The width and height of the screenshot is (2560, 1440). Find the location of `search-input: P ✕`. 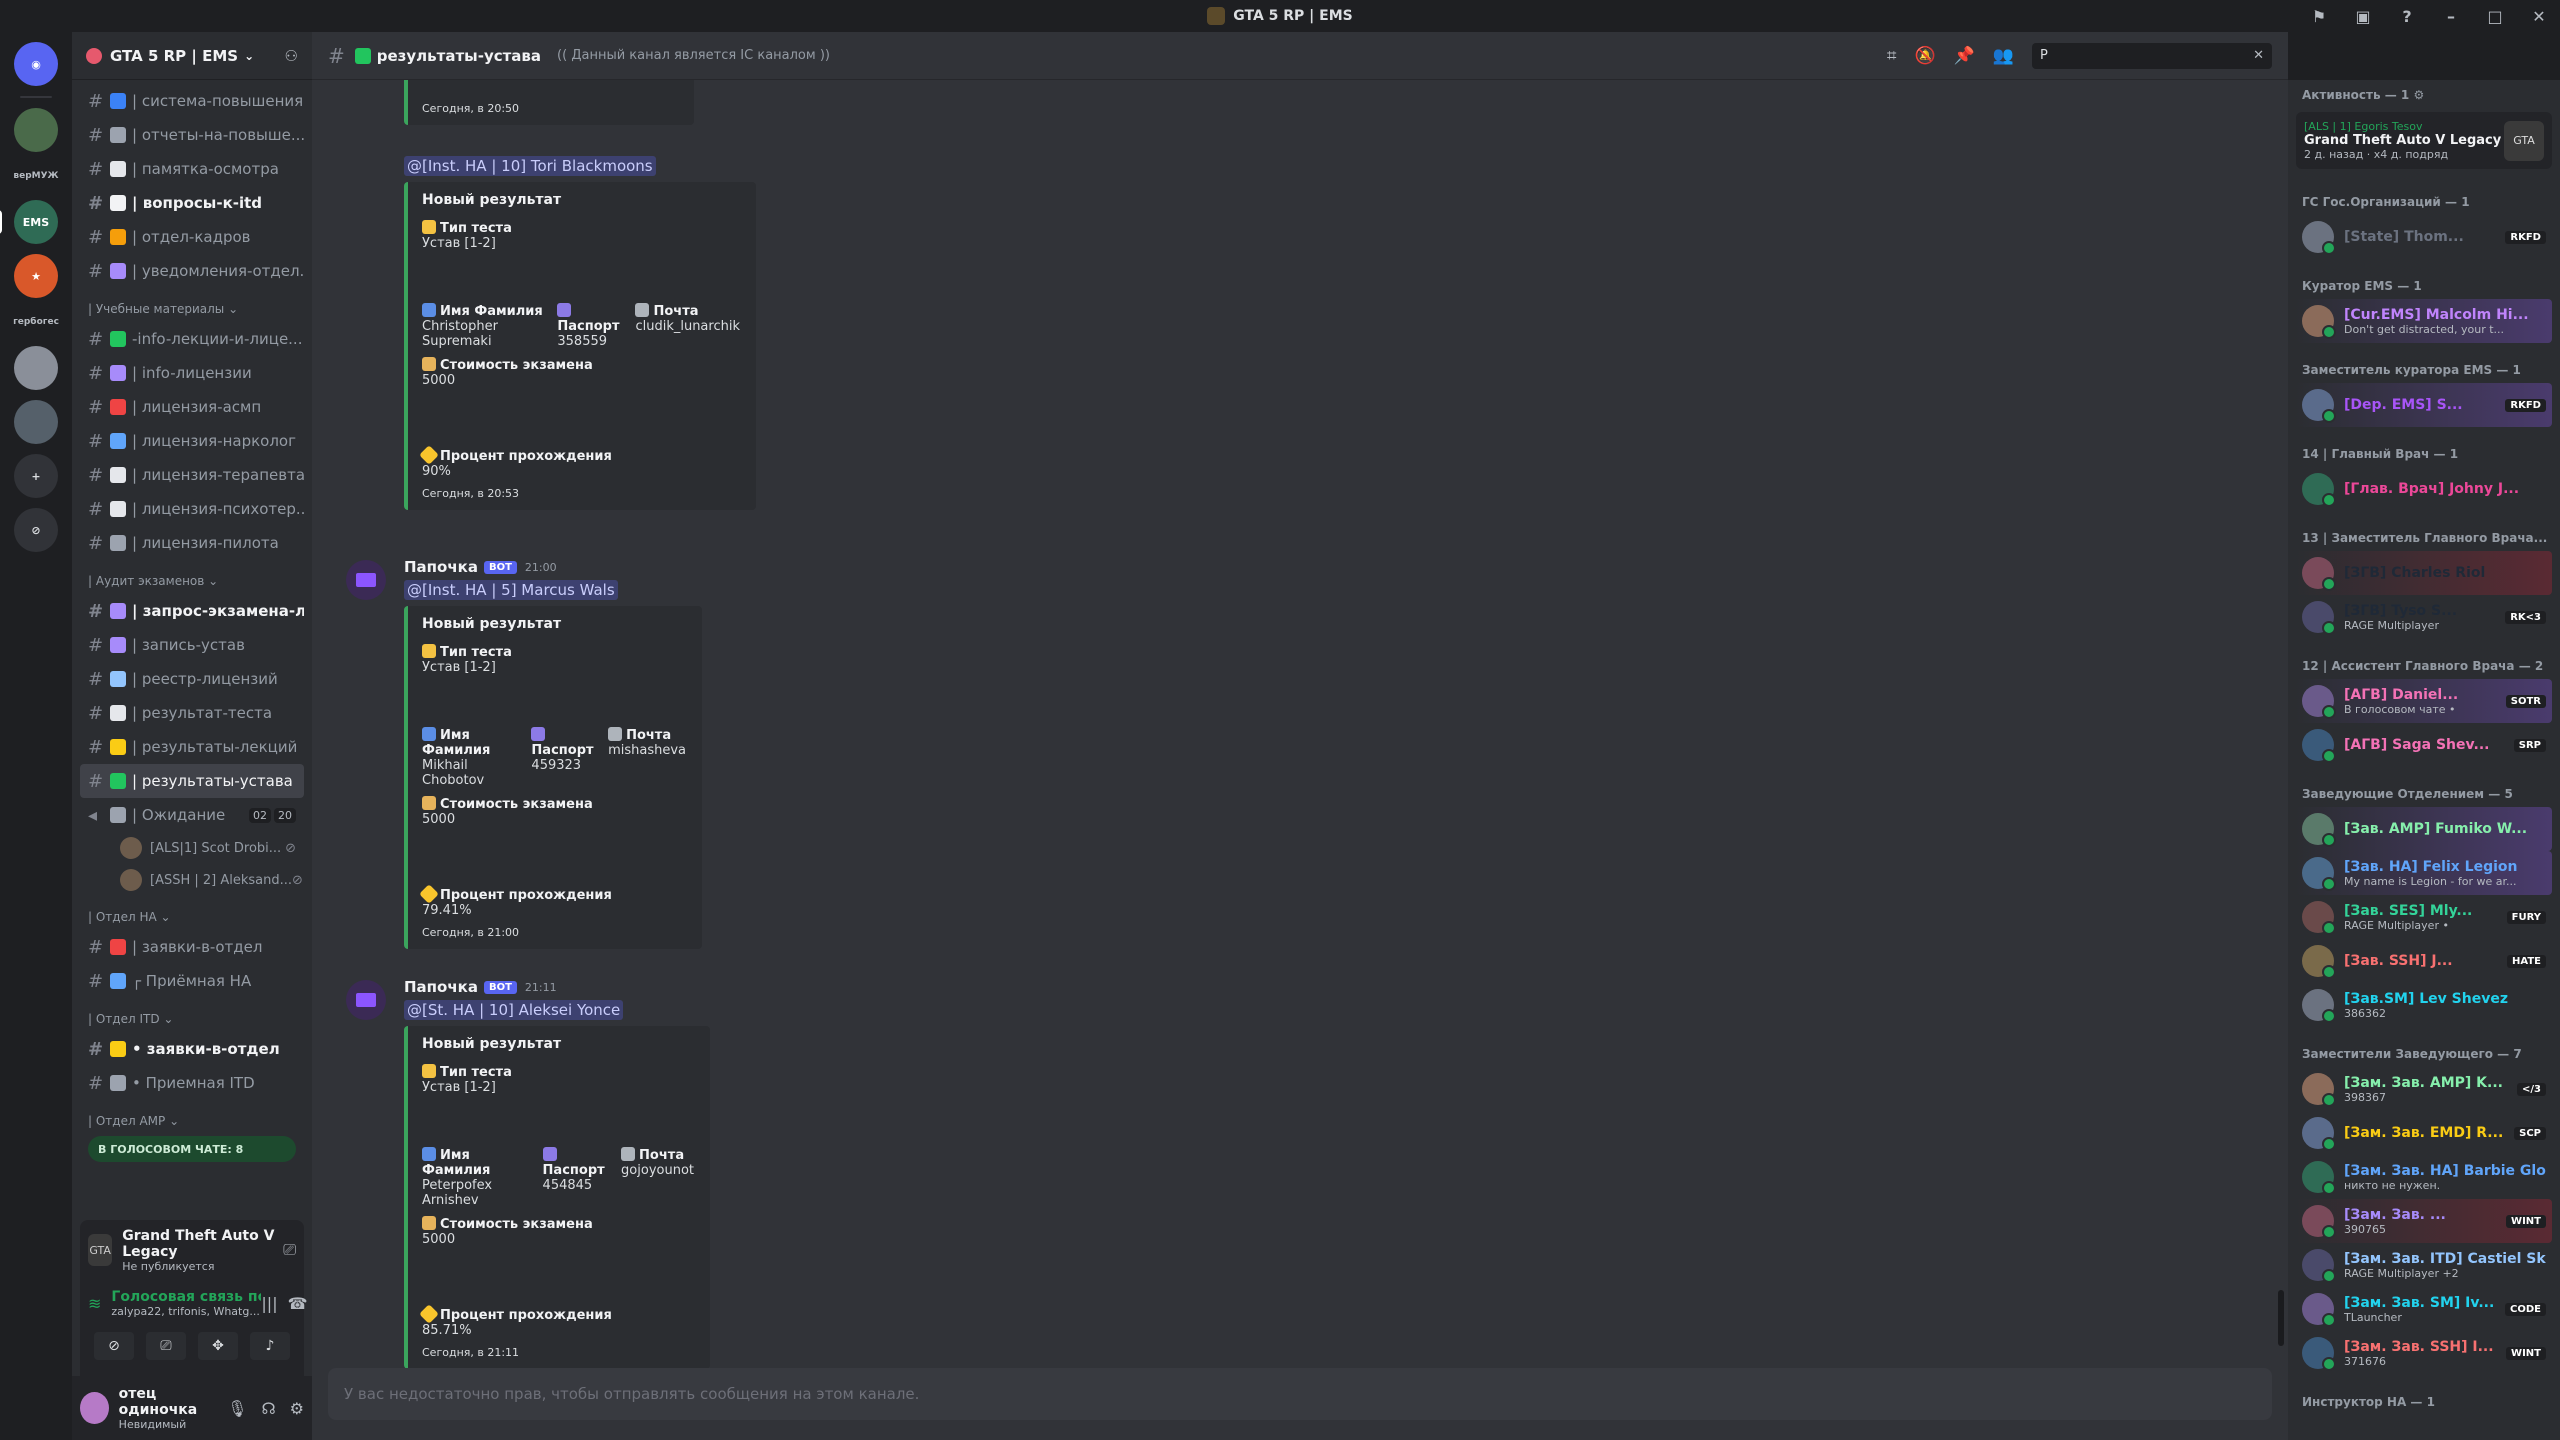

search-input: P ✕ is located at coordinates (2152, 55).